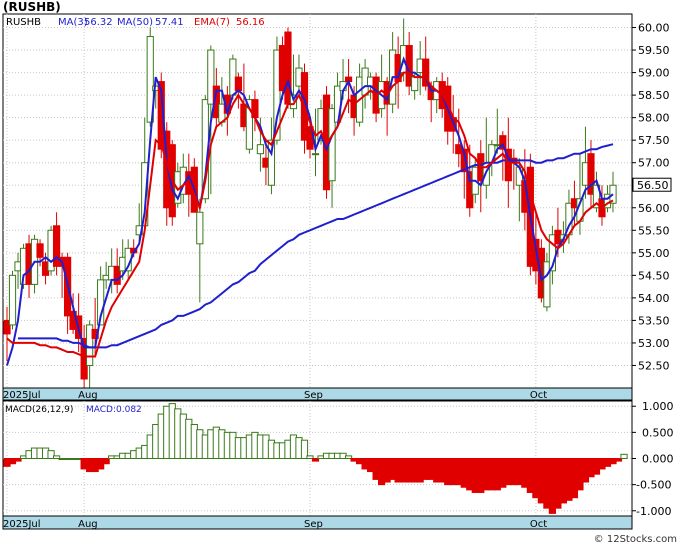  Describe the element at coordinates (654, 50) in the screenshot. I see `price-y-tick-label: 59.50` at that location.